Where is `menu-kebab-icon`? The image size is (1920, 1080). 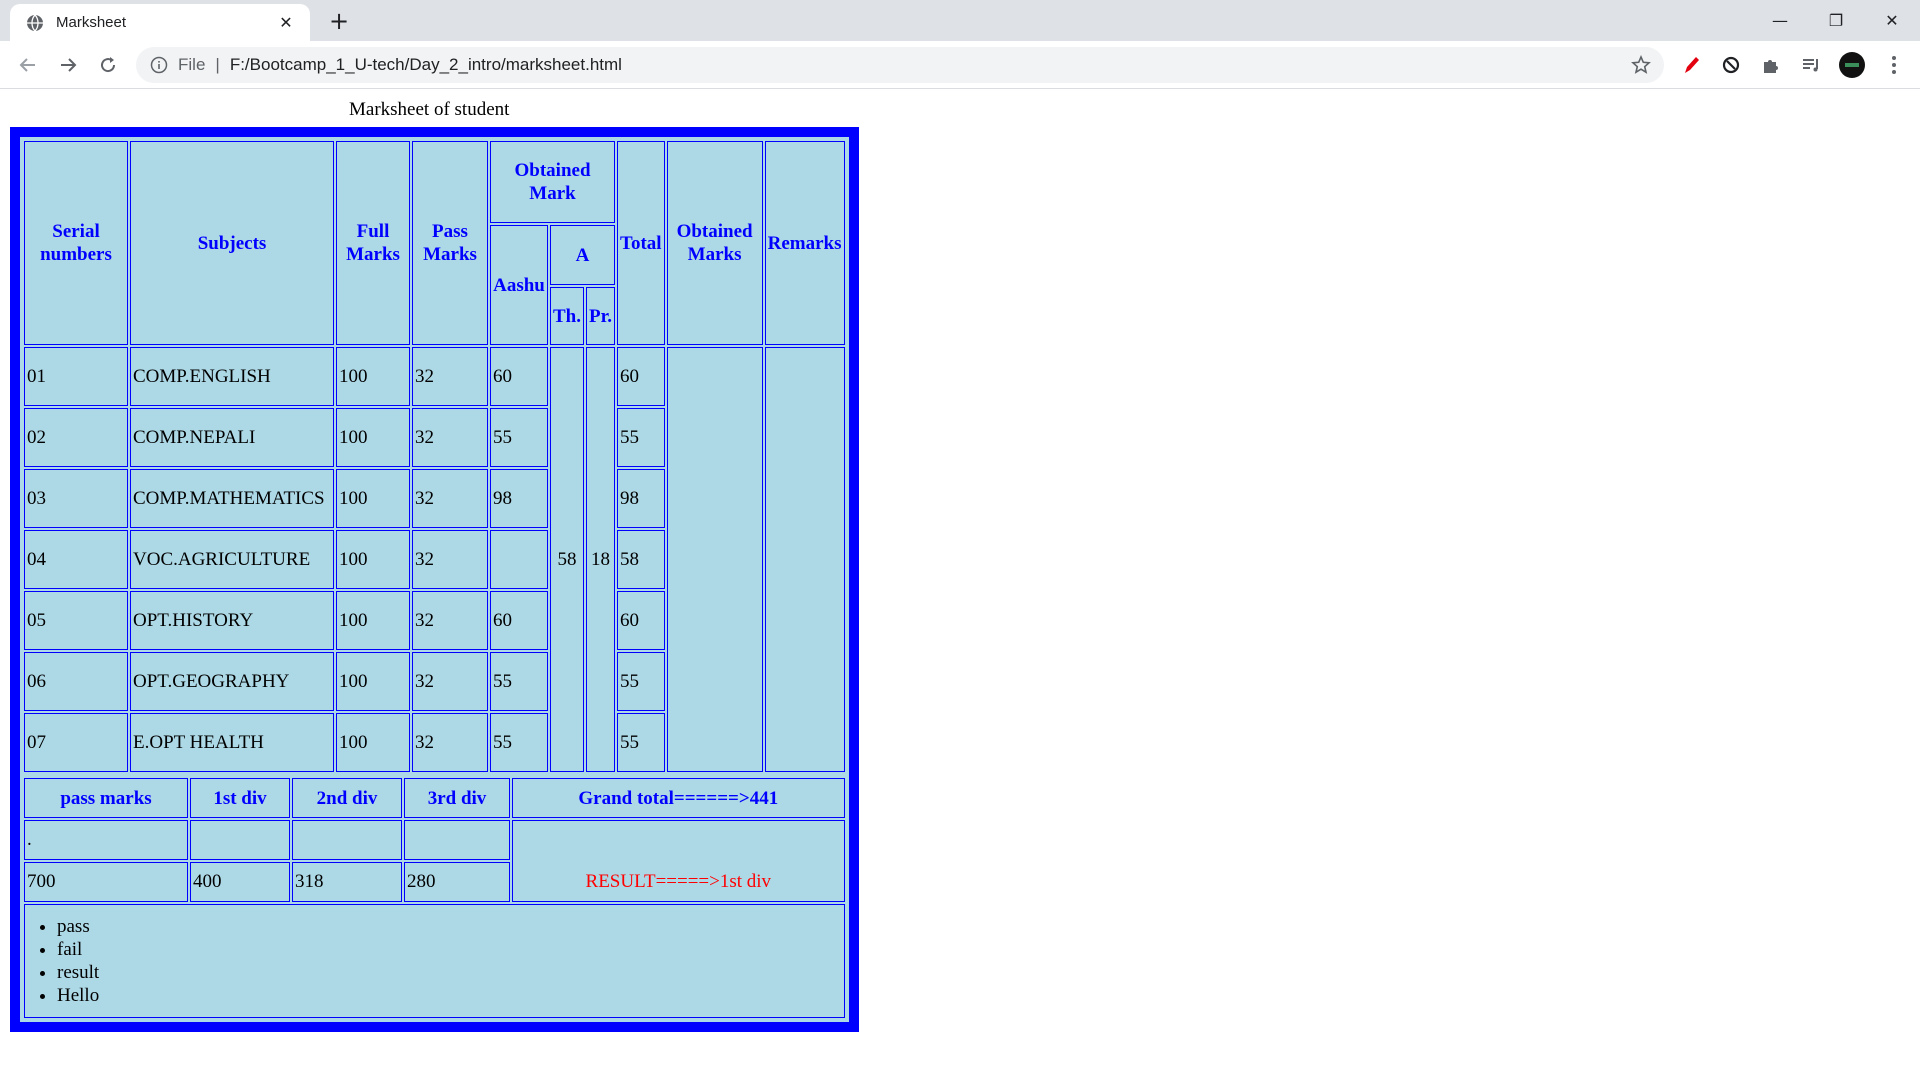 menu-kebab-icon is located at coordinates (1894, 65).